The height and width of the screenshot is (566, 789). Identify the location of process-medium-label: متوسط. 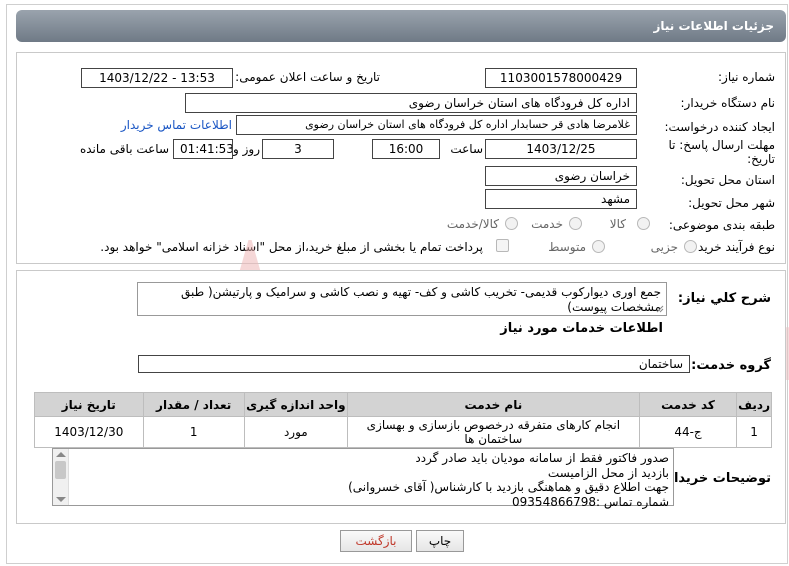
(567, 247).